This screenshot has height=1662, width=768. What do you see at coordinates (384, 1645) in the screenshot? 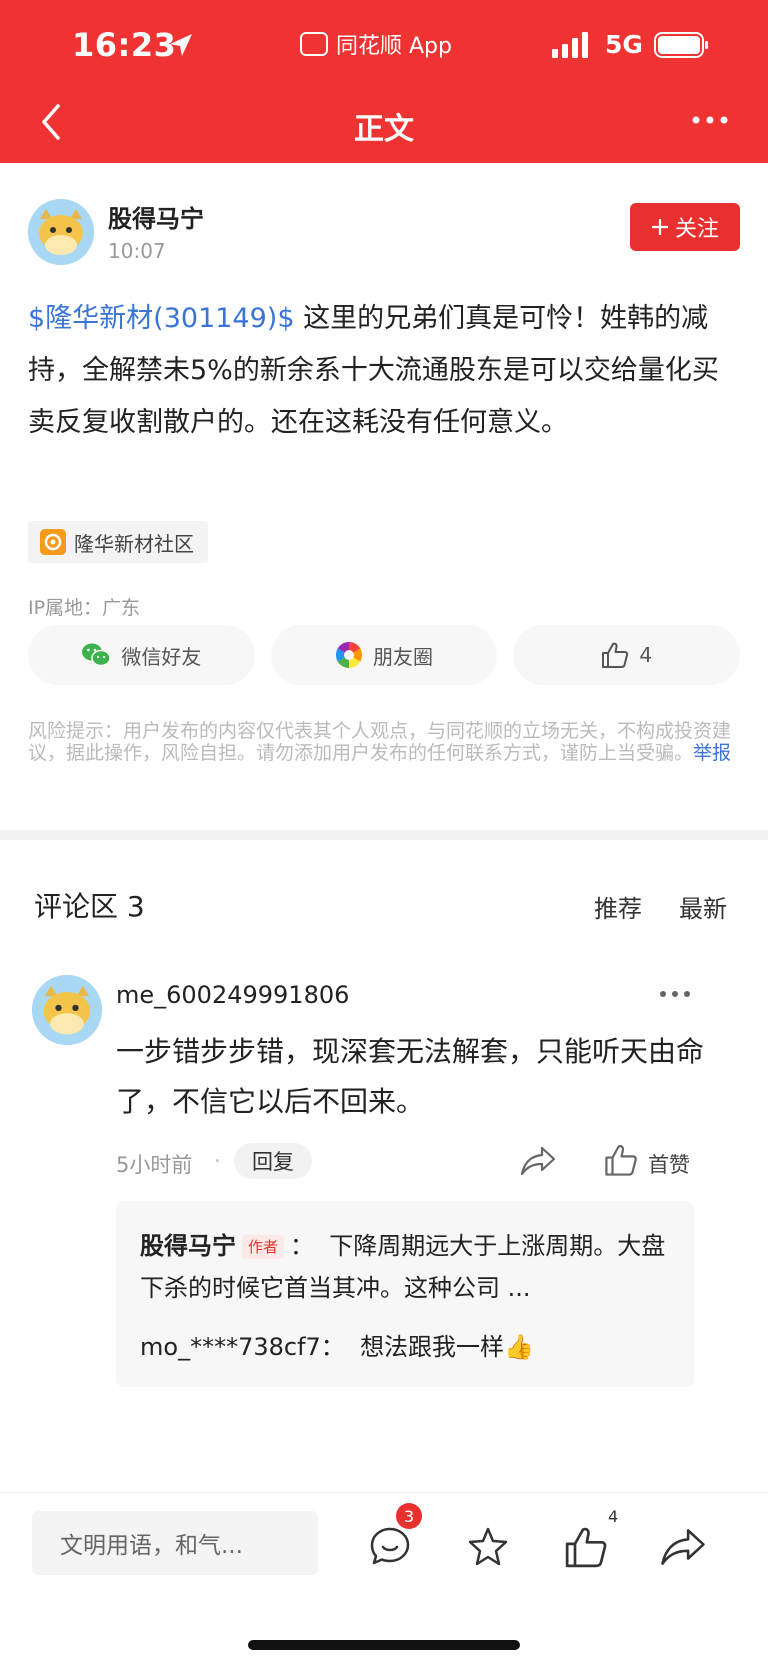
I see `home-indicator` at bounding box center [384, 1645].